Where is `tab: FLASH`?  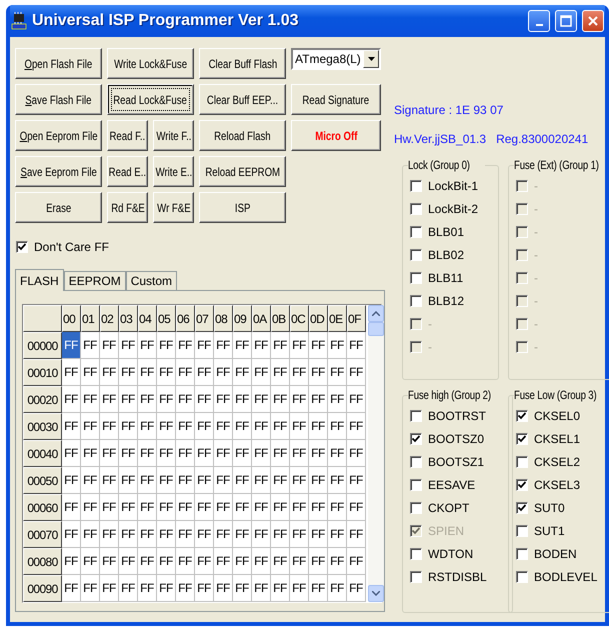 tab: FLASH is located at coordinates (39, 280).